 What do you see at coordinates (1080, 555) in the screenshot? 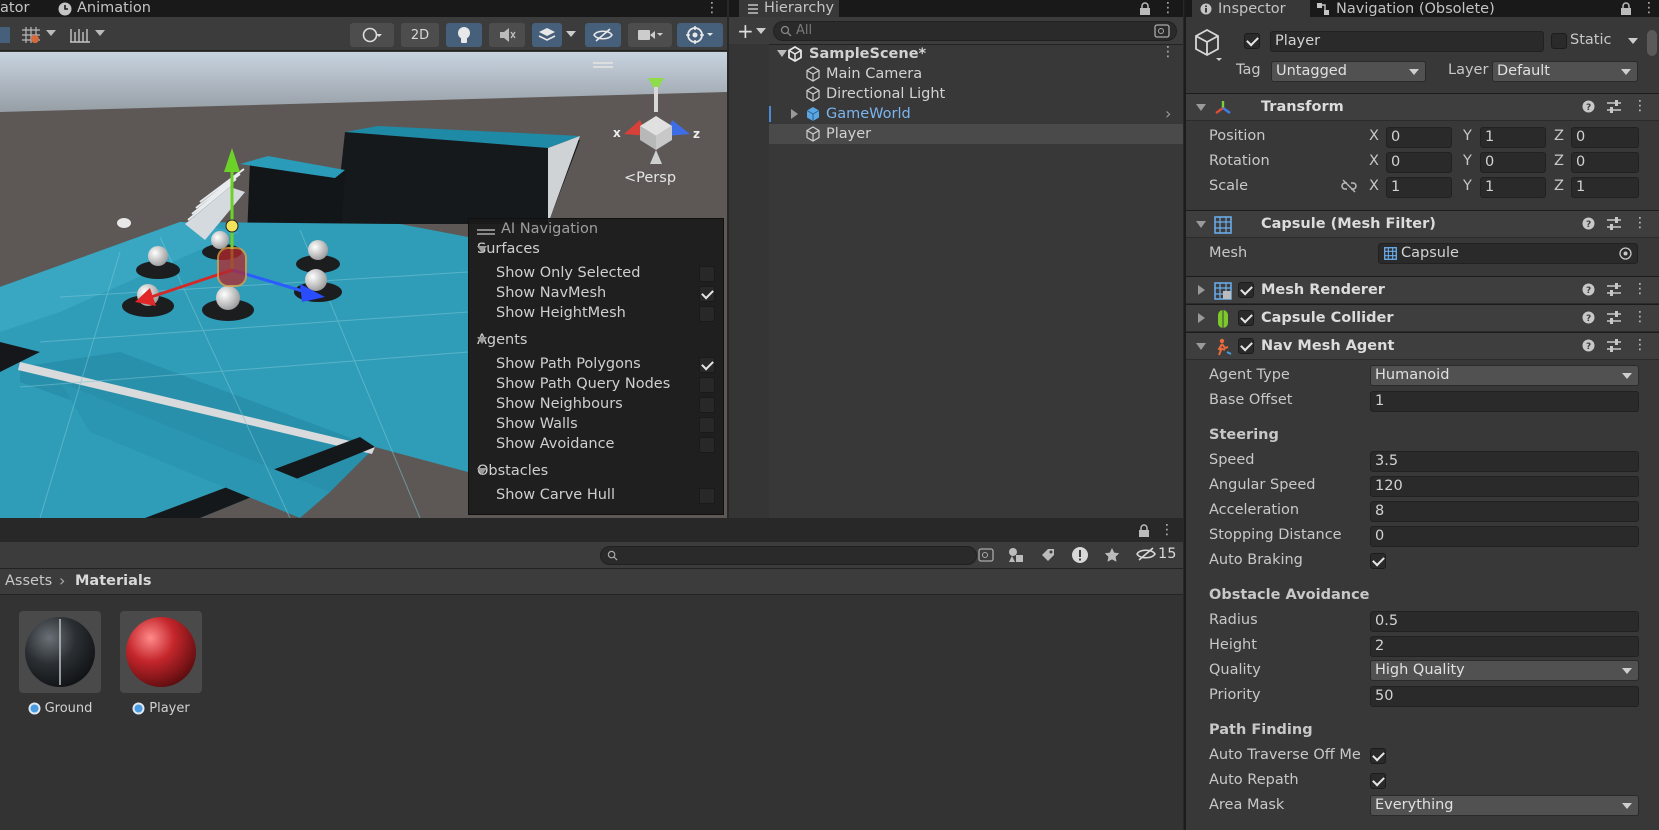
I see `warning-icon` at bounding box center [1080, 555].